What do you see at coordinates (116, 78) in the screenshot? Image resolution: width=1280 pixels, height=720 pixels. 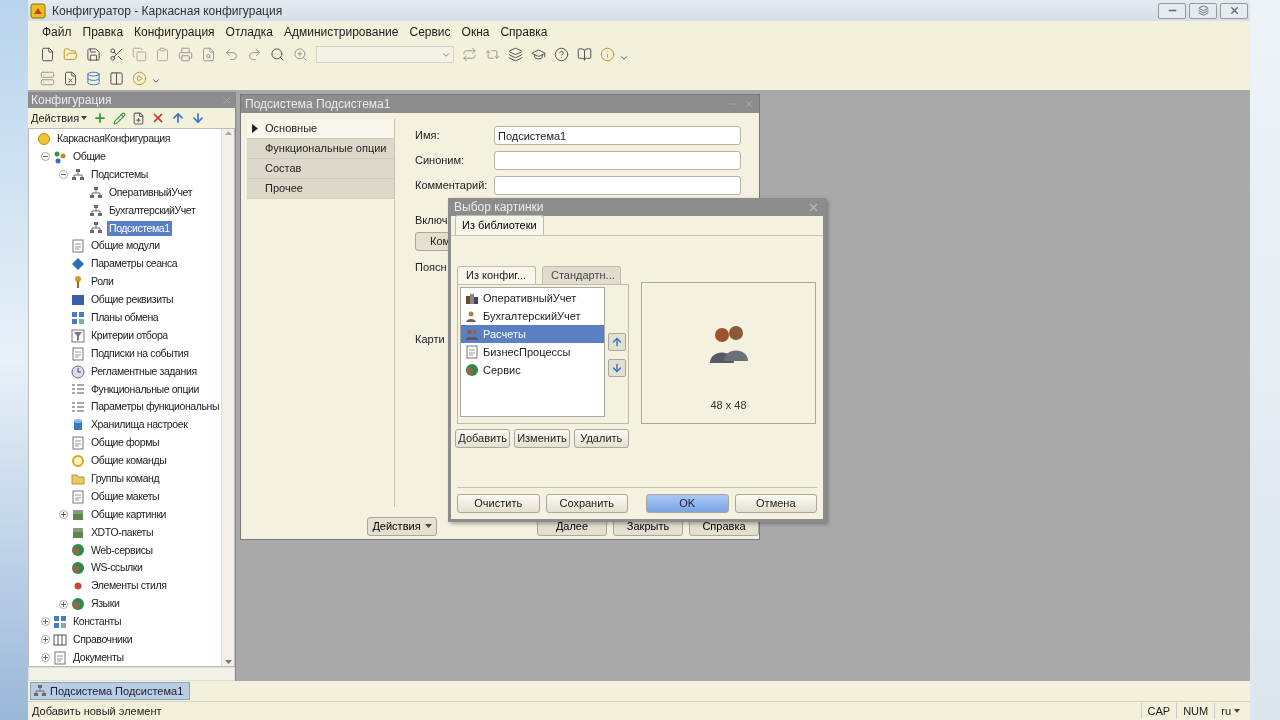 I see `columns-icon` at bounding box center [116, 78].